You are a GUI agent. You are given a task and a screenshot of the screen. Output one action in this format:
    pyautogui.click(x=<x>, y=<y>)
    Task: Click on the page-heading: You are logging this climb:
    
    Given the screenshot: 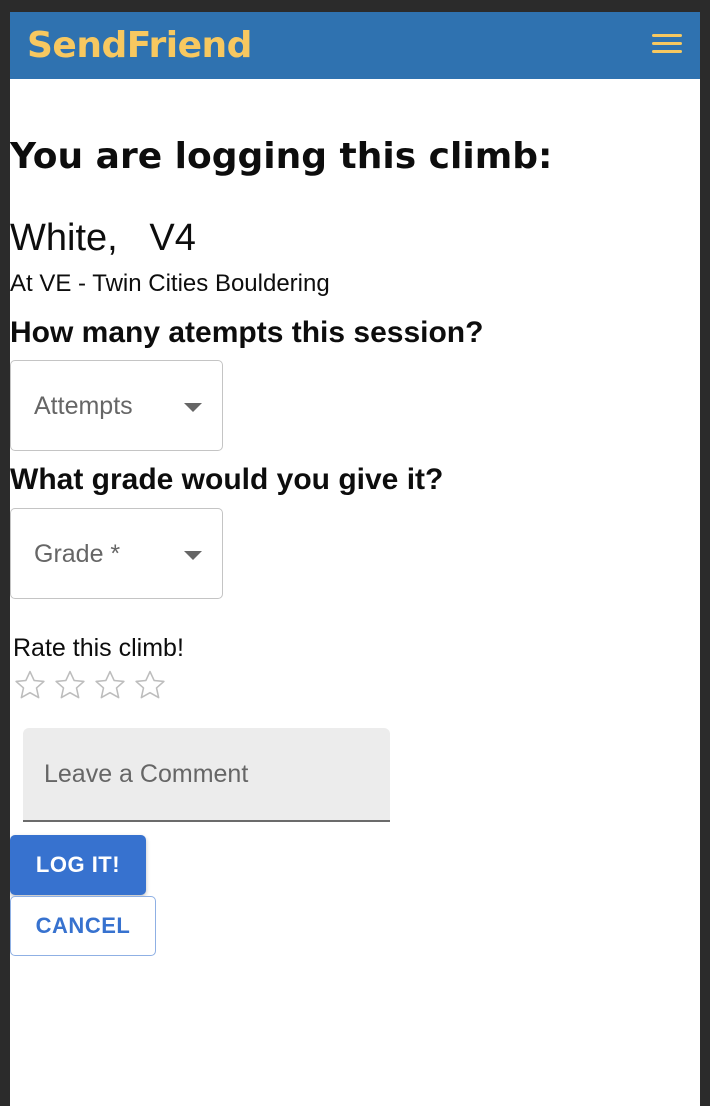 What is the action you would take?
    pyautogui.click(x=281, y=156)
    